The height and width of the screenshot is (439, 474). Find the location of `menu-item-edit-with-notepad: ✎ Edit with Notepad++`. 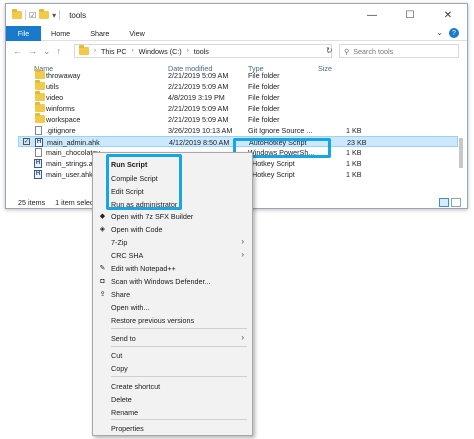

menu-item-edit-with-notepad: ✎ Edit with Notepad++ is located at coordinates (172, 269).